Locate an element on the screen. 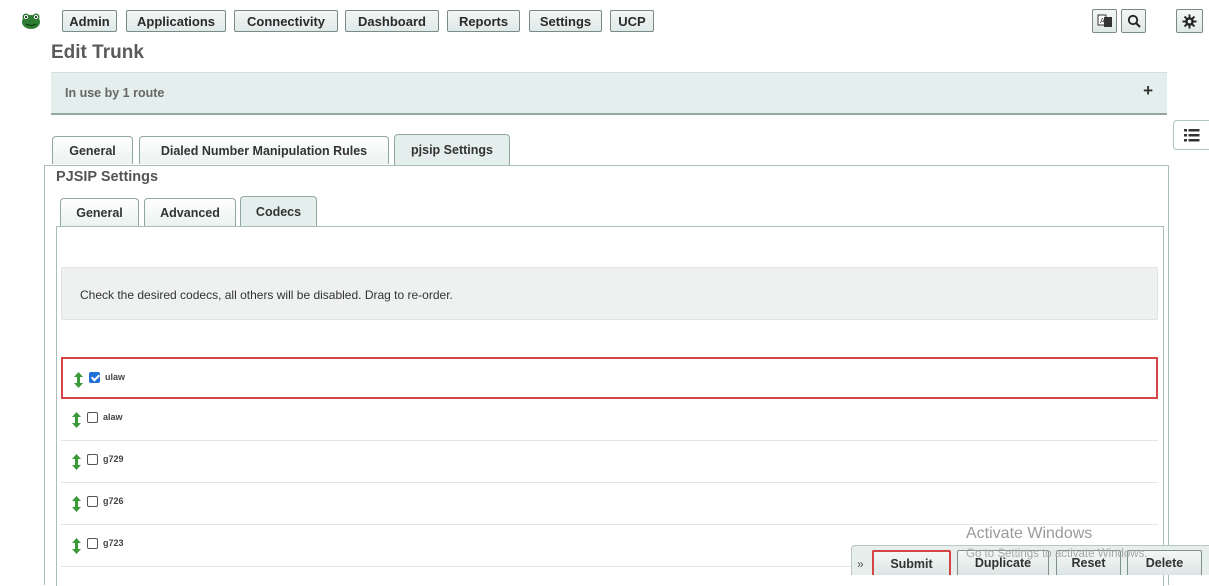 The image size is (1209, 586). nav-reports: Reports is located at coordinates (483, 21).